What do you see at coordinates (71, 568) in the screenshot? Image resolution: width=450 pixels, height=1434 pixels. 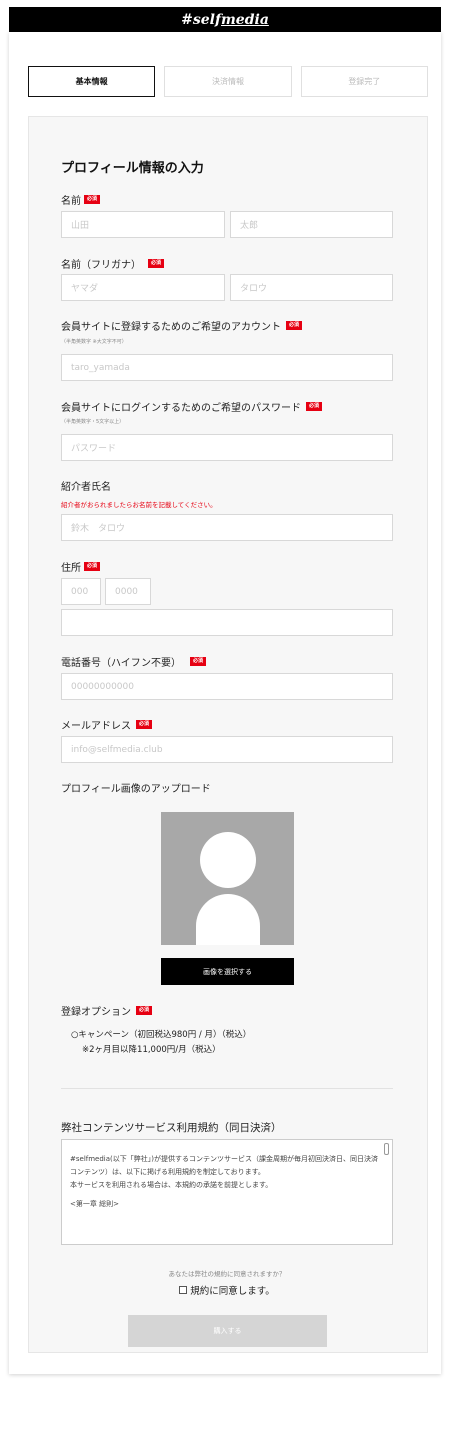 I see `address-label-text: 住所` at bounding box center [71, 568].